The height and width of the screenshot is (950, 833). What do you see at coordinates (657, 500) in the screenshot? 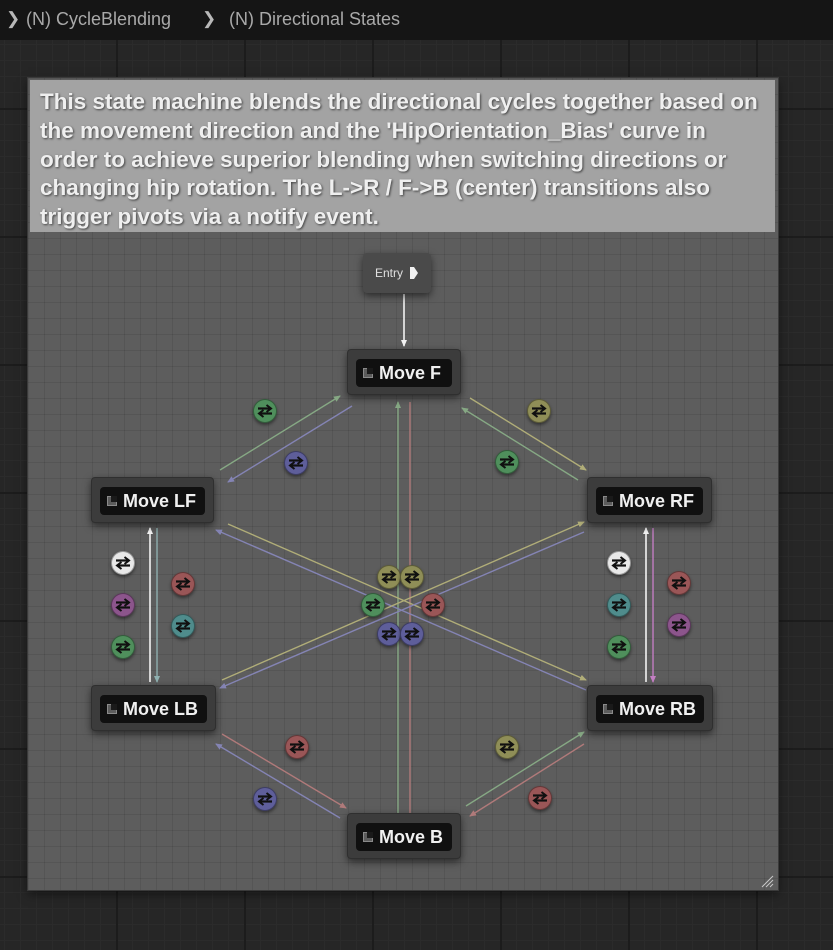
I see `state-label: Move RF` at bounding box center [657, 500].